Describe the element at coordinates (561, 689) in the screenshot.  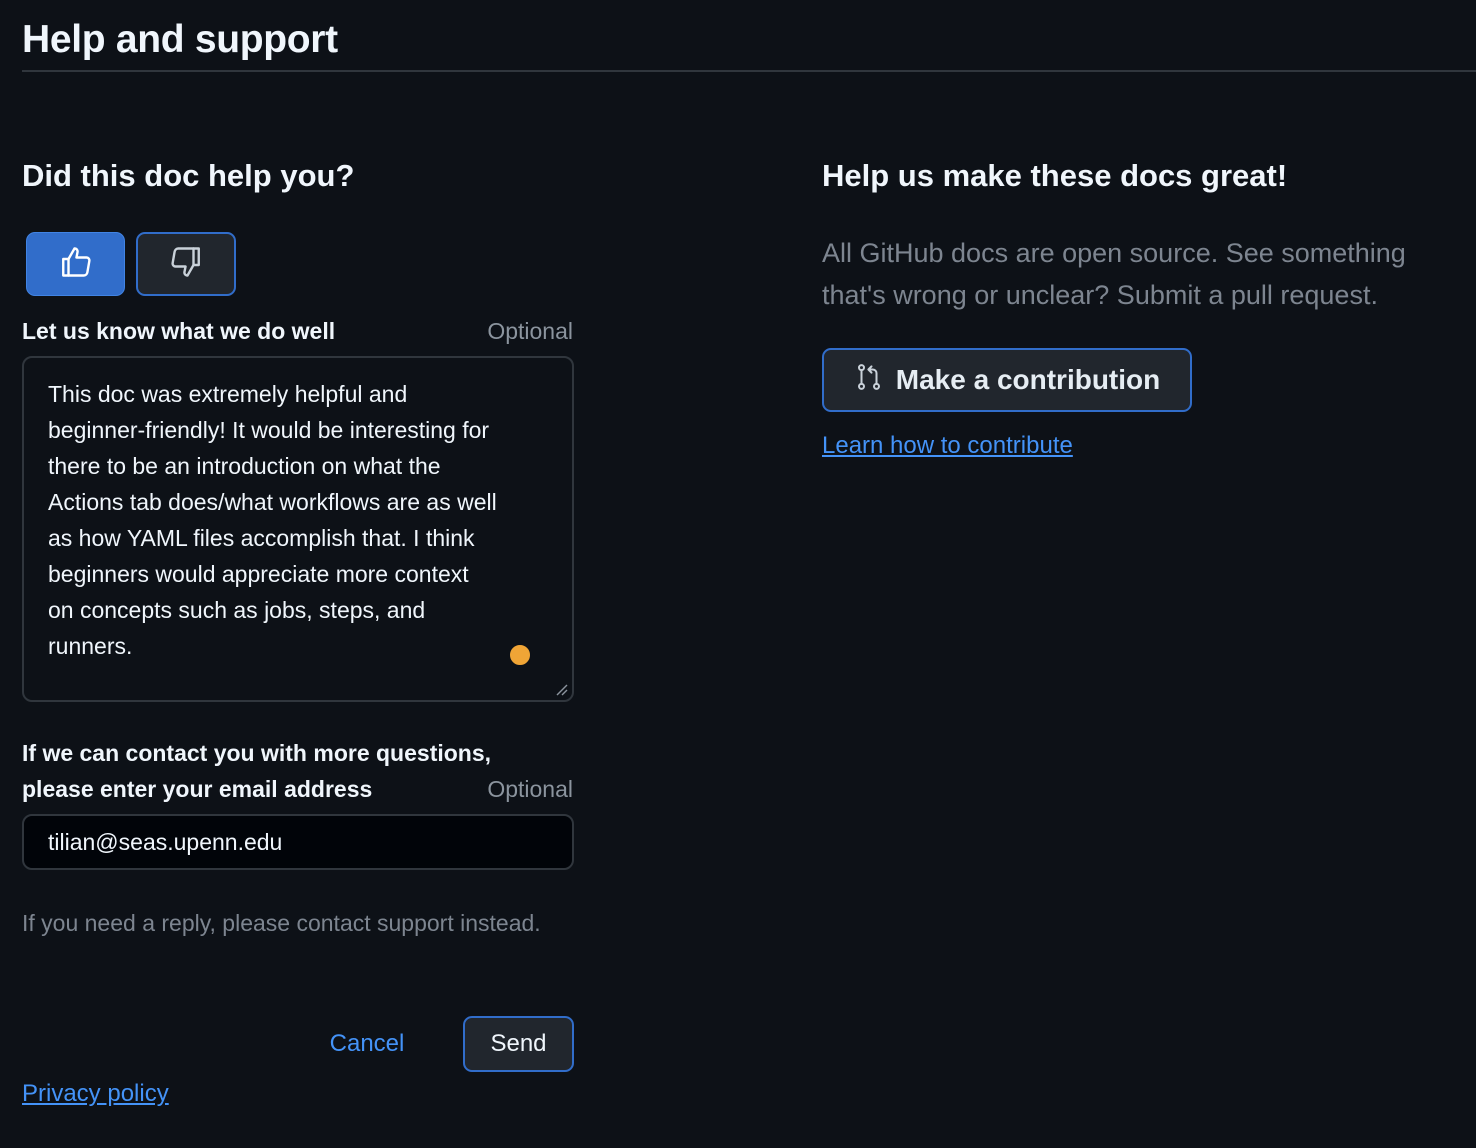
I see `resize-handle-icon` at that location.